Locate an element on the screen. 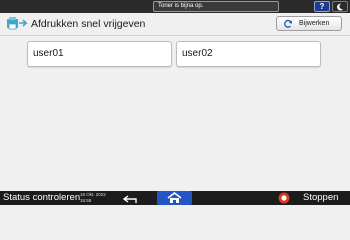  refresh-label: Bijwerken is located at coordinates (314, 23).